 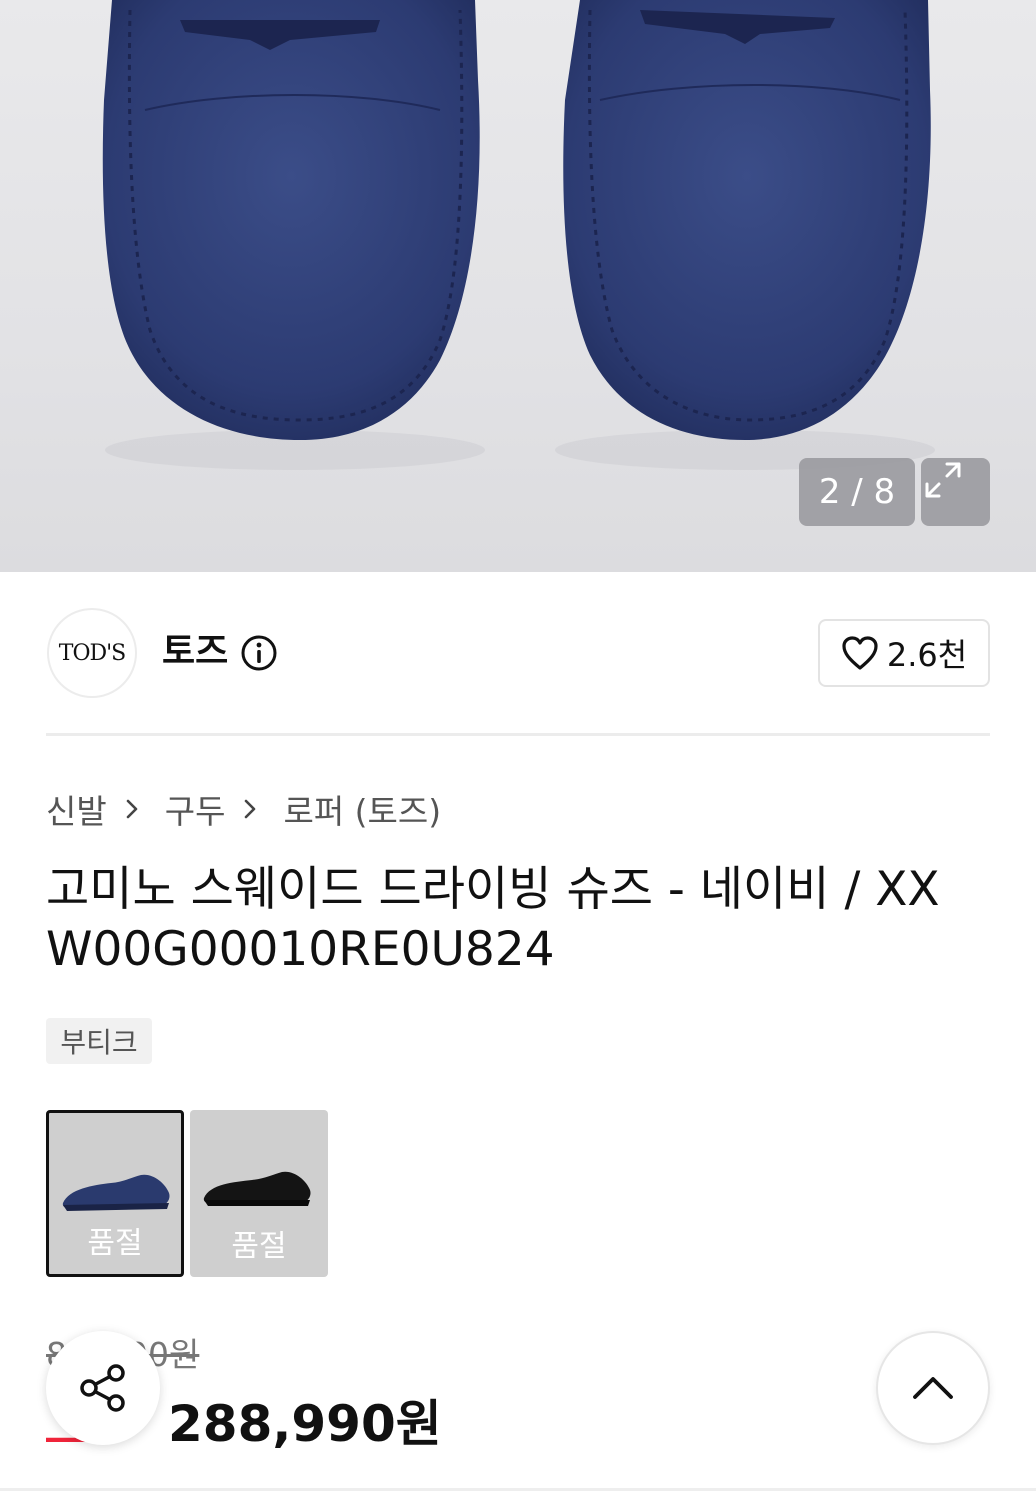 What do you see at coordinates (195, 652) in the screenshot?
I see `brand-name: 토즈` at bounding box center [195, 652].